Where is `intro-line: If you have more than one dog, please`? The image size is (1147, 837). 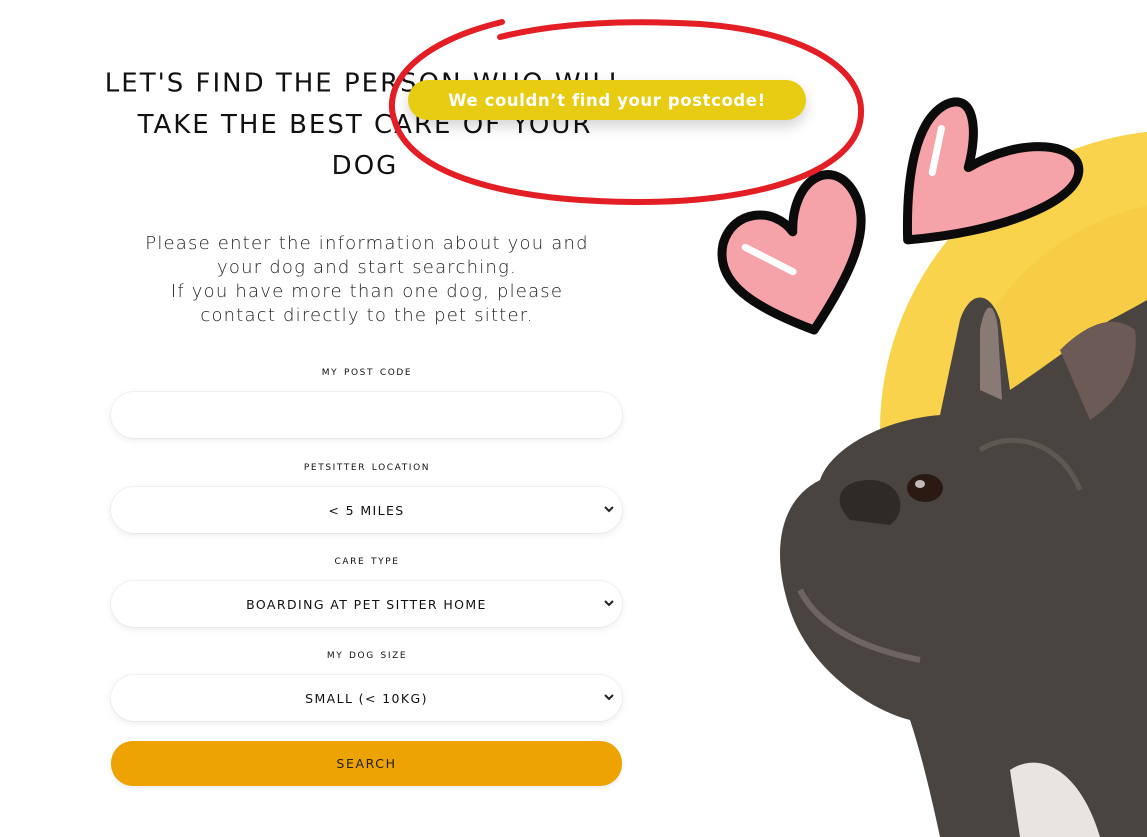
intro-line: If you have more than one dog, please is located at coordinates (367, 291).